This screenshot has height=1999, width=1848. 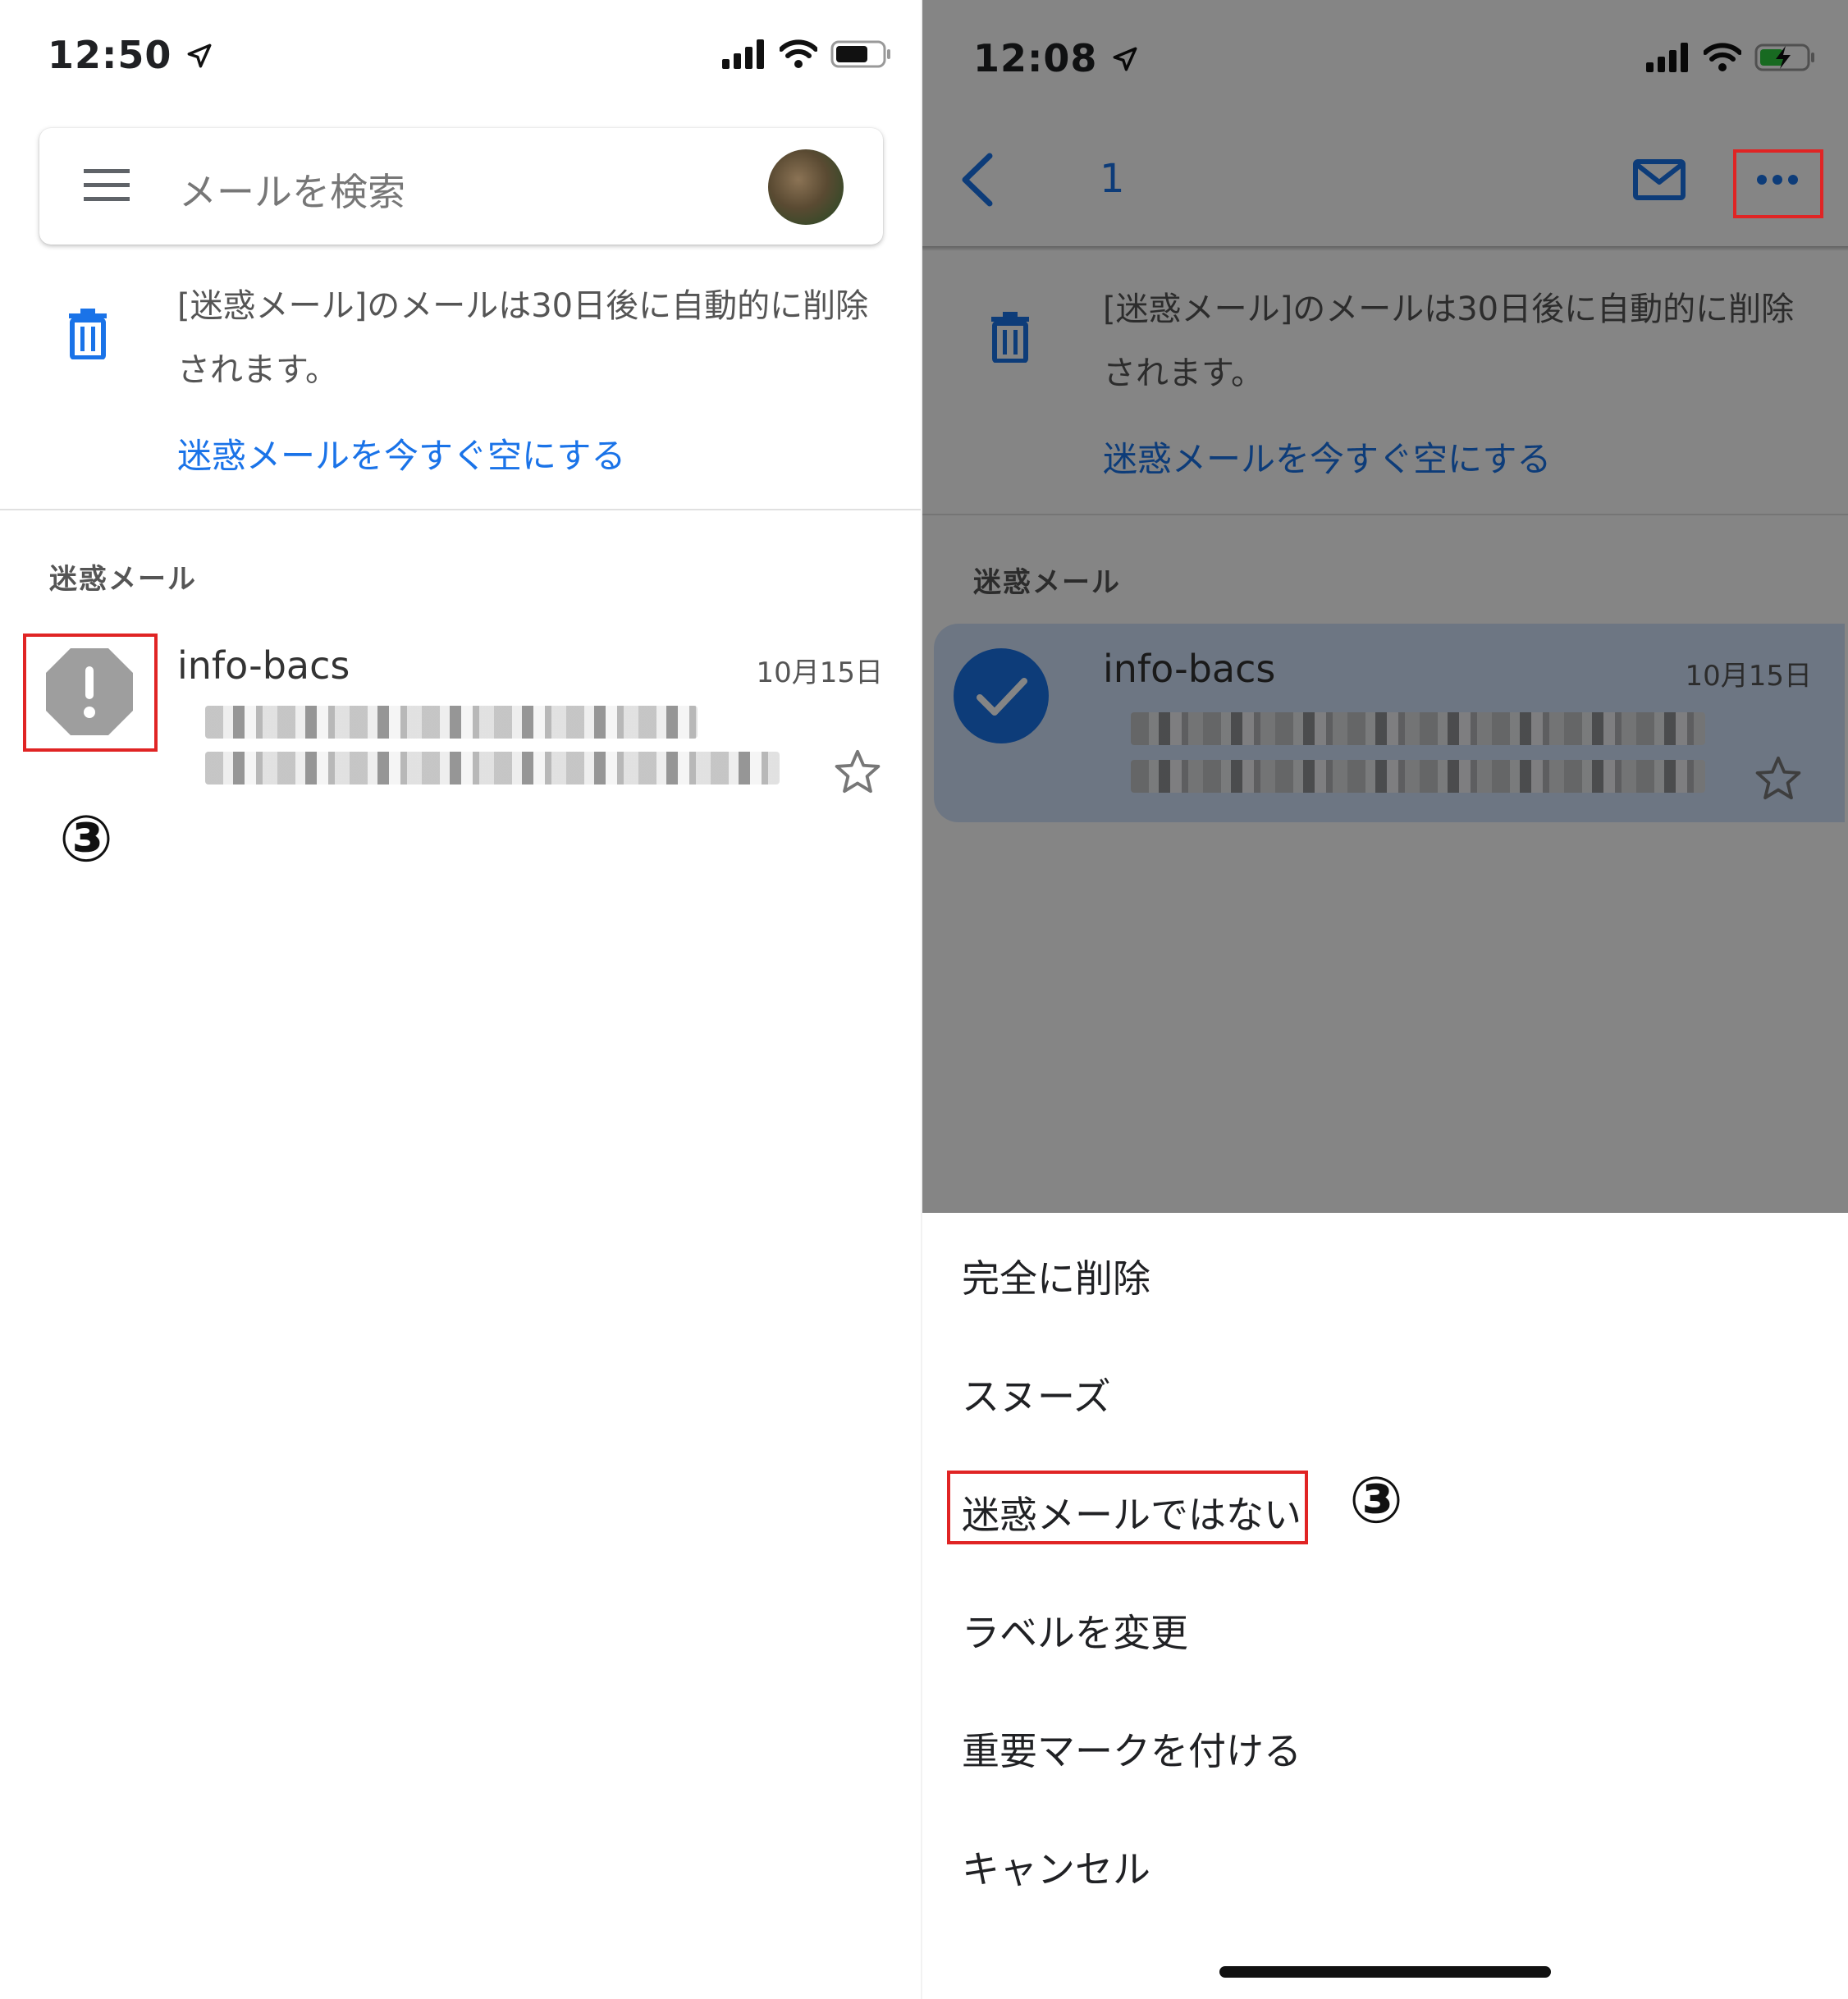 I want to click on menu-snooze: スヌーズ, so click(x=1036, y=1394).